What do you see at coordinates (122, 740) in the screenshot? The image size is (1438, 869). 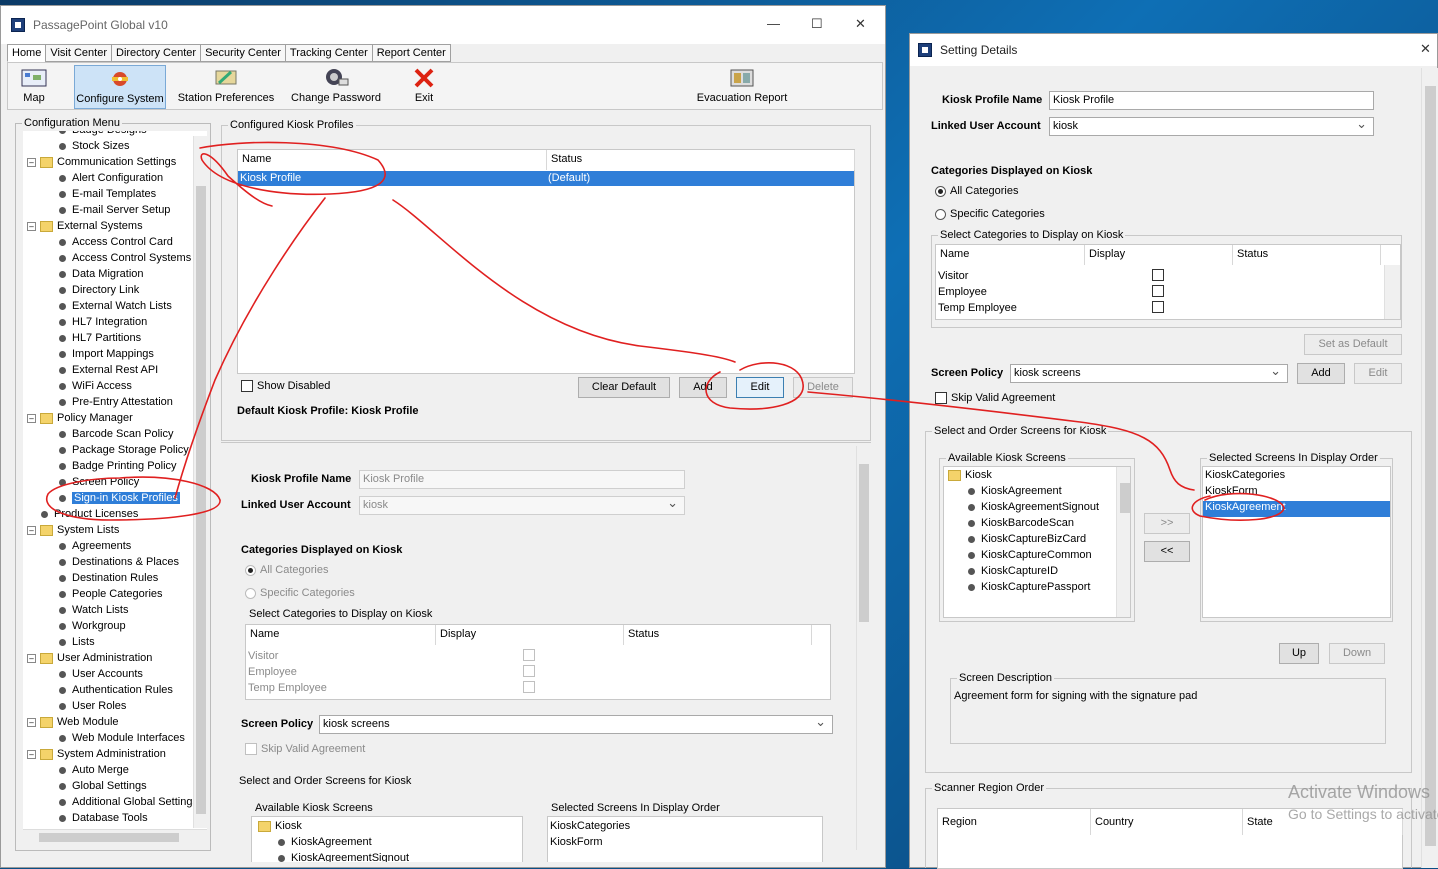 I see `tree-item: Web Module Interfaces` at bounding box center [122, 740].